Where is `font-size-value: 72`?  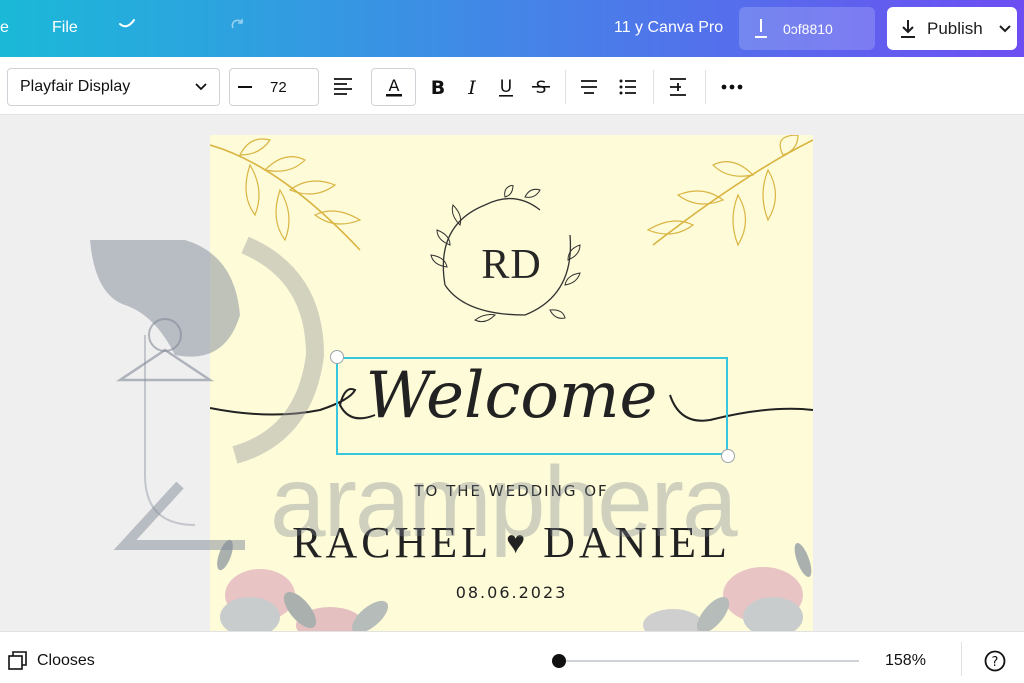 font-size-value: 72 is located at coordinates (278, 87).